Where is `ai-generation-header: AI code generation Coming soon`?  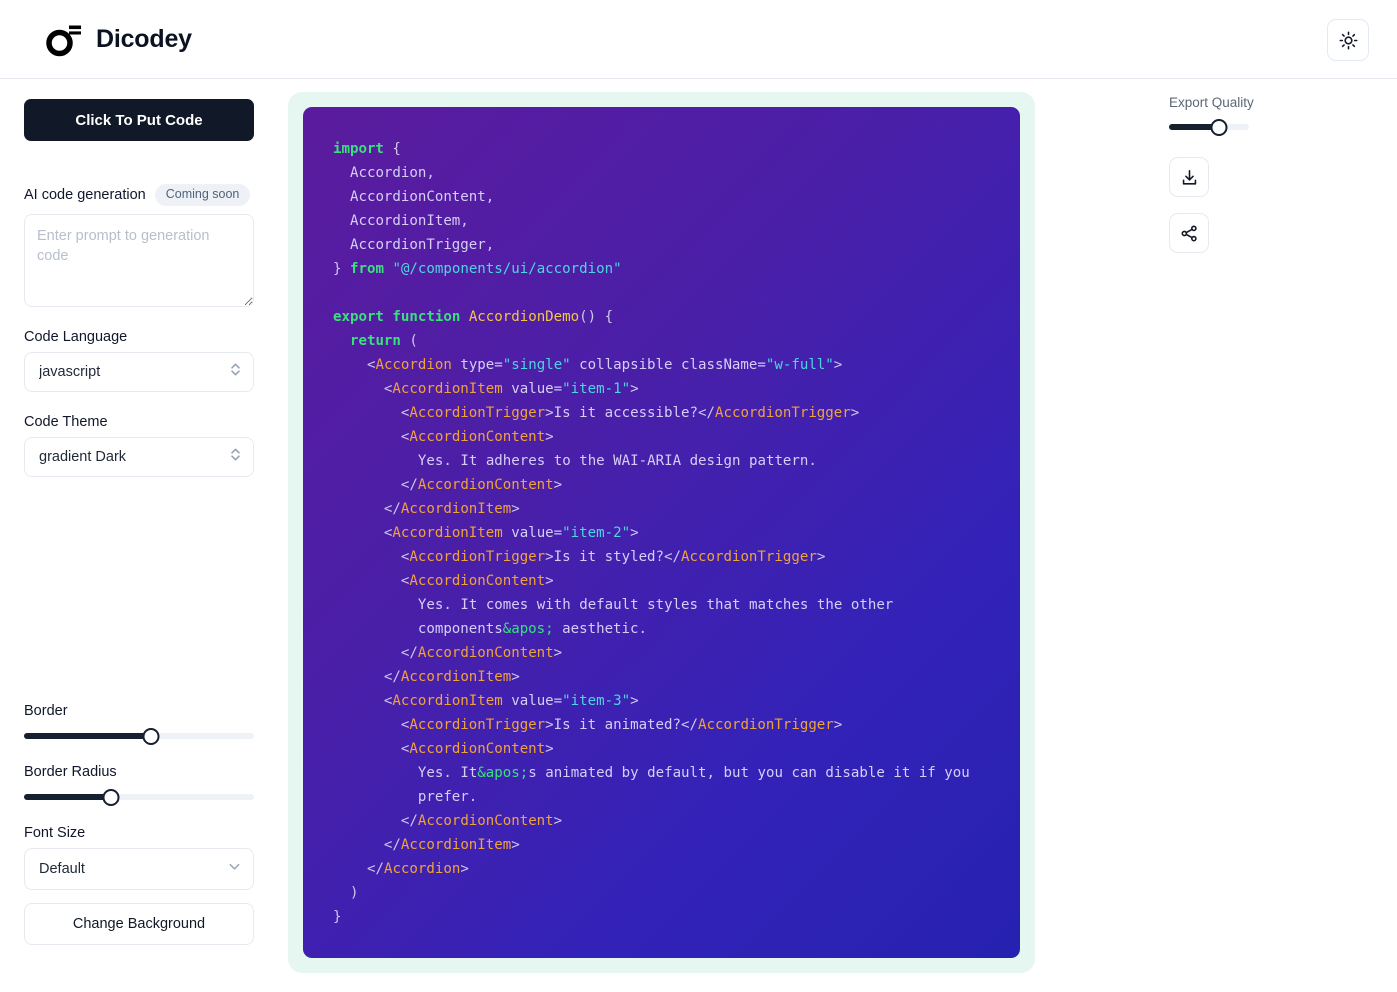 ai-generation-header: AI code generation Coming soon is located at coordinates (139, 195).